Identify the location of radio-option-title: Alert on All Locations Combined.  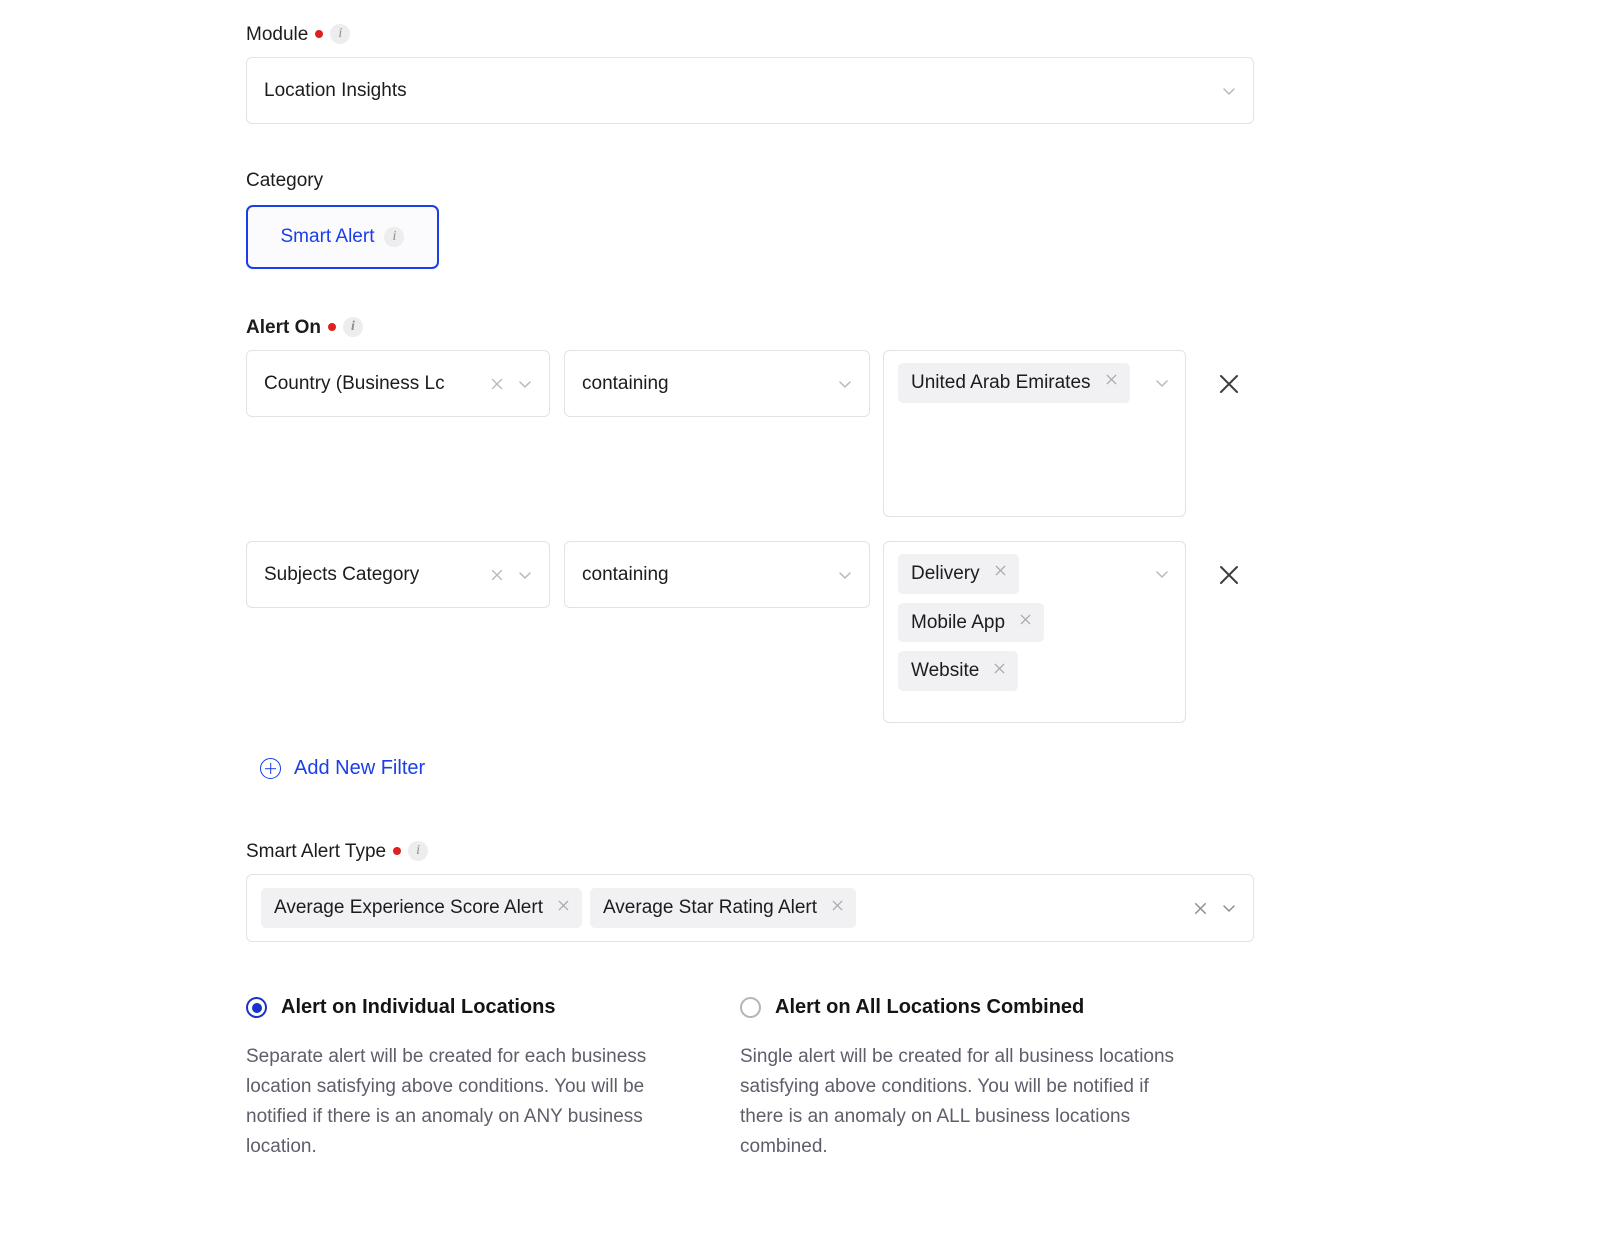
(930, 1007).